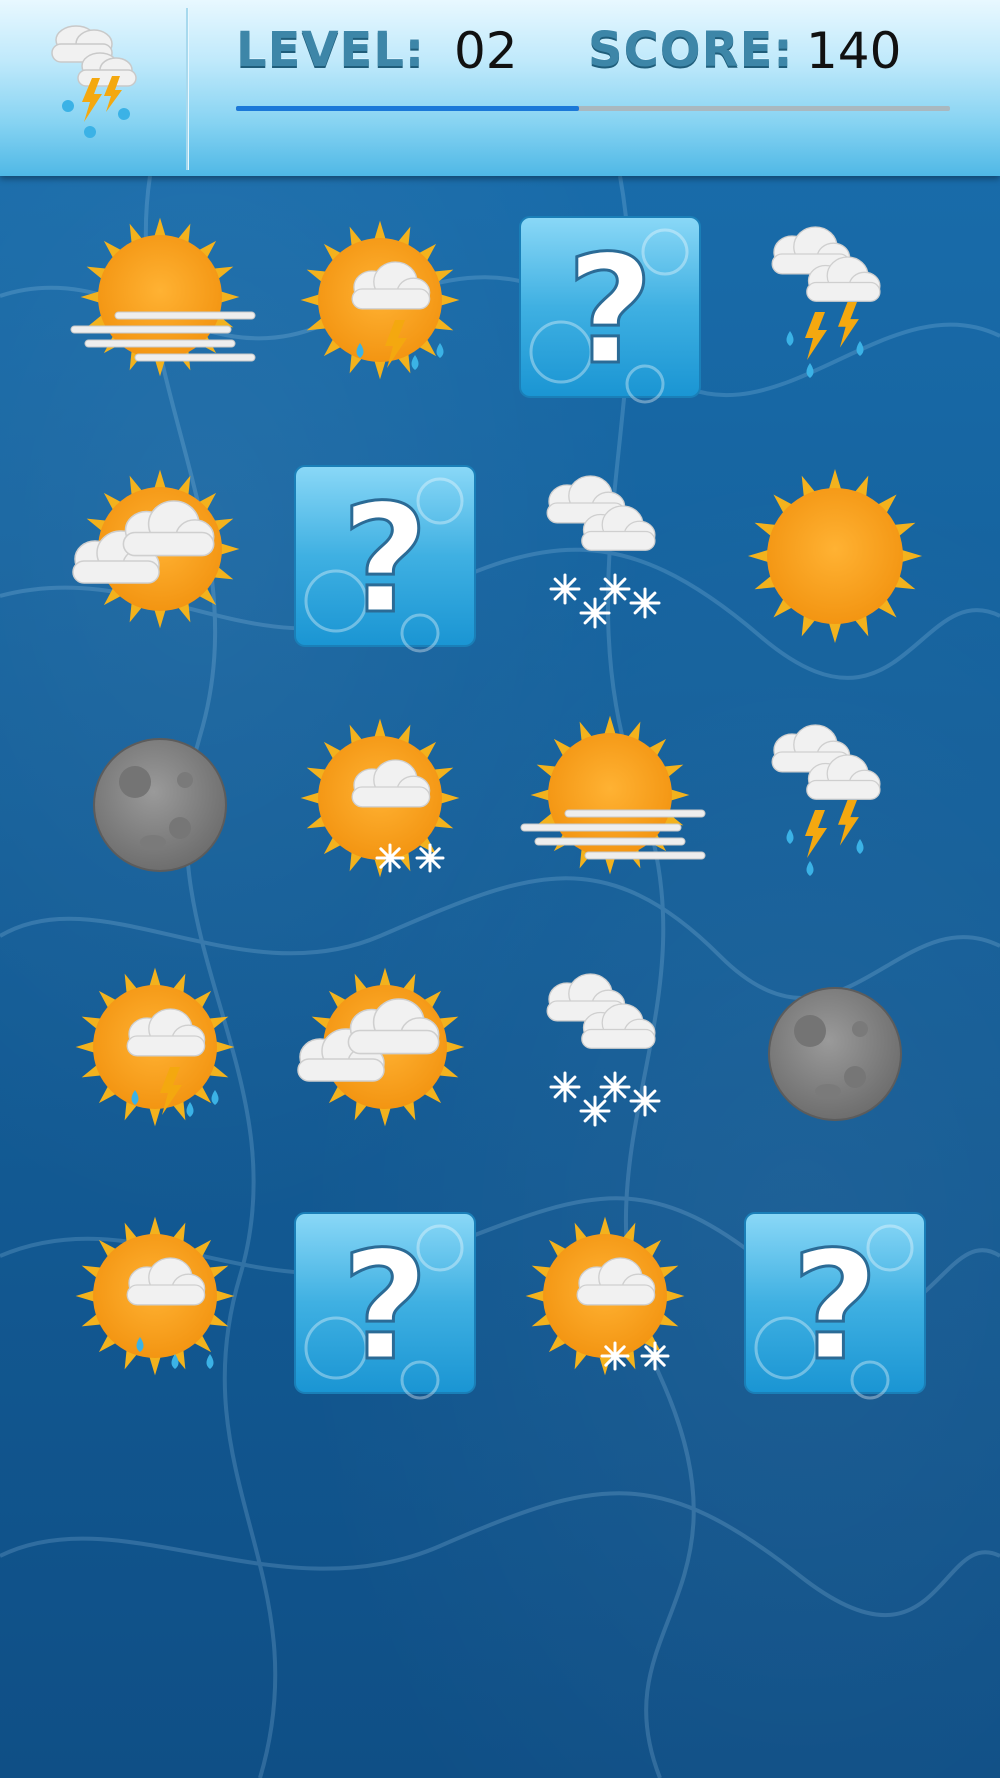  Describe the element at coordinates (835, 556) in the screenshot. I see `memory-tile-sun-icon` at that location.